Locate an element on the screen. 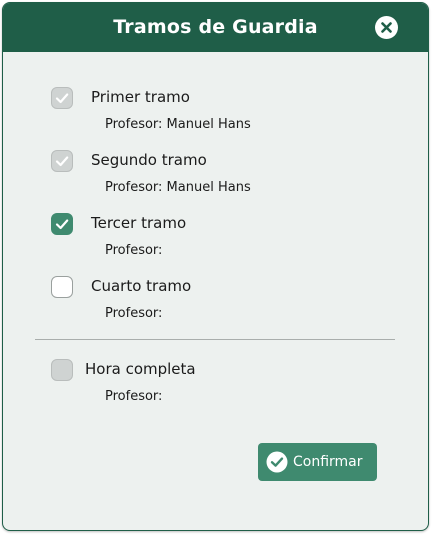 The height and width of the screenshot is (538, 433). tercer-tramo-profesor: Profesor: is located at coordinates (134, 250).